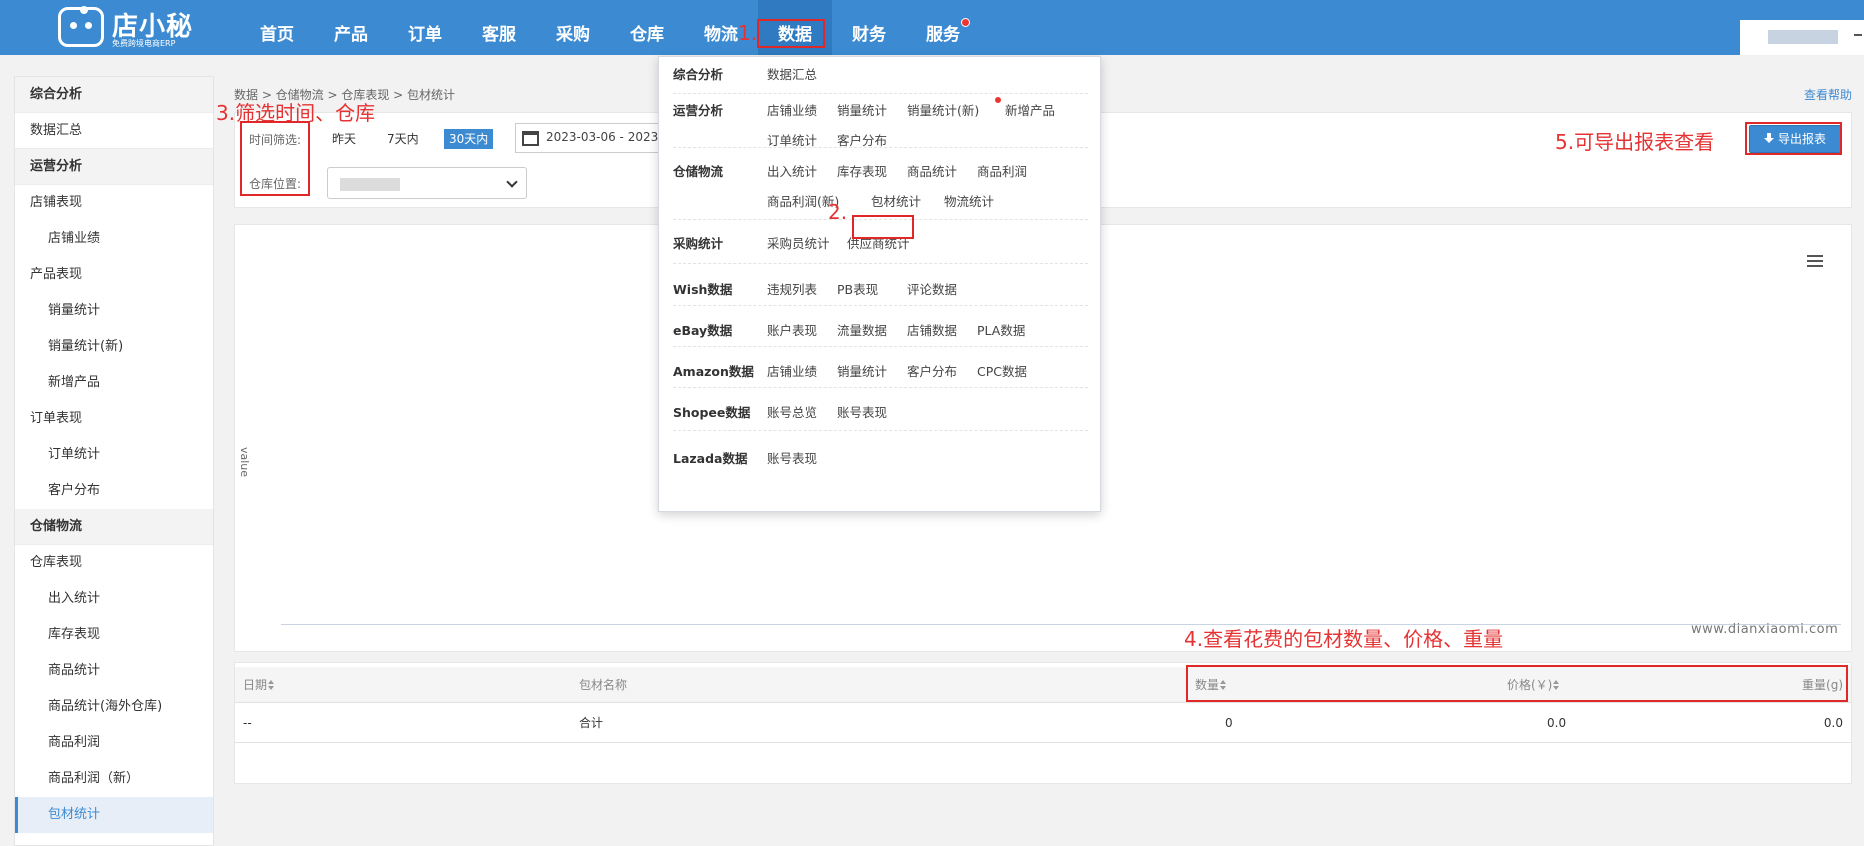 This screenshot has height=846, width=1864. I want to click on nav-products: 产品, so click(351, 27).